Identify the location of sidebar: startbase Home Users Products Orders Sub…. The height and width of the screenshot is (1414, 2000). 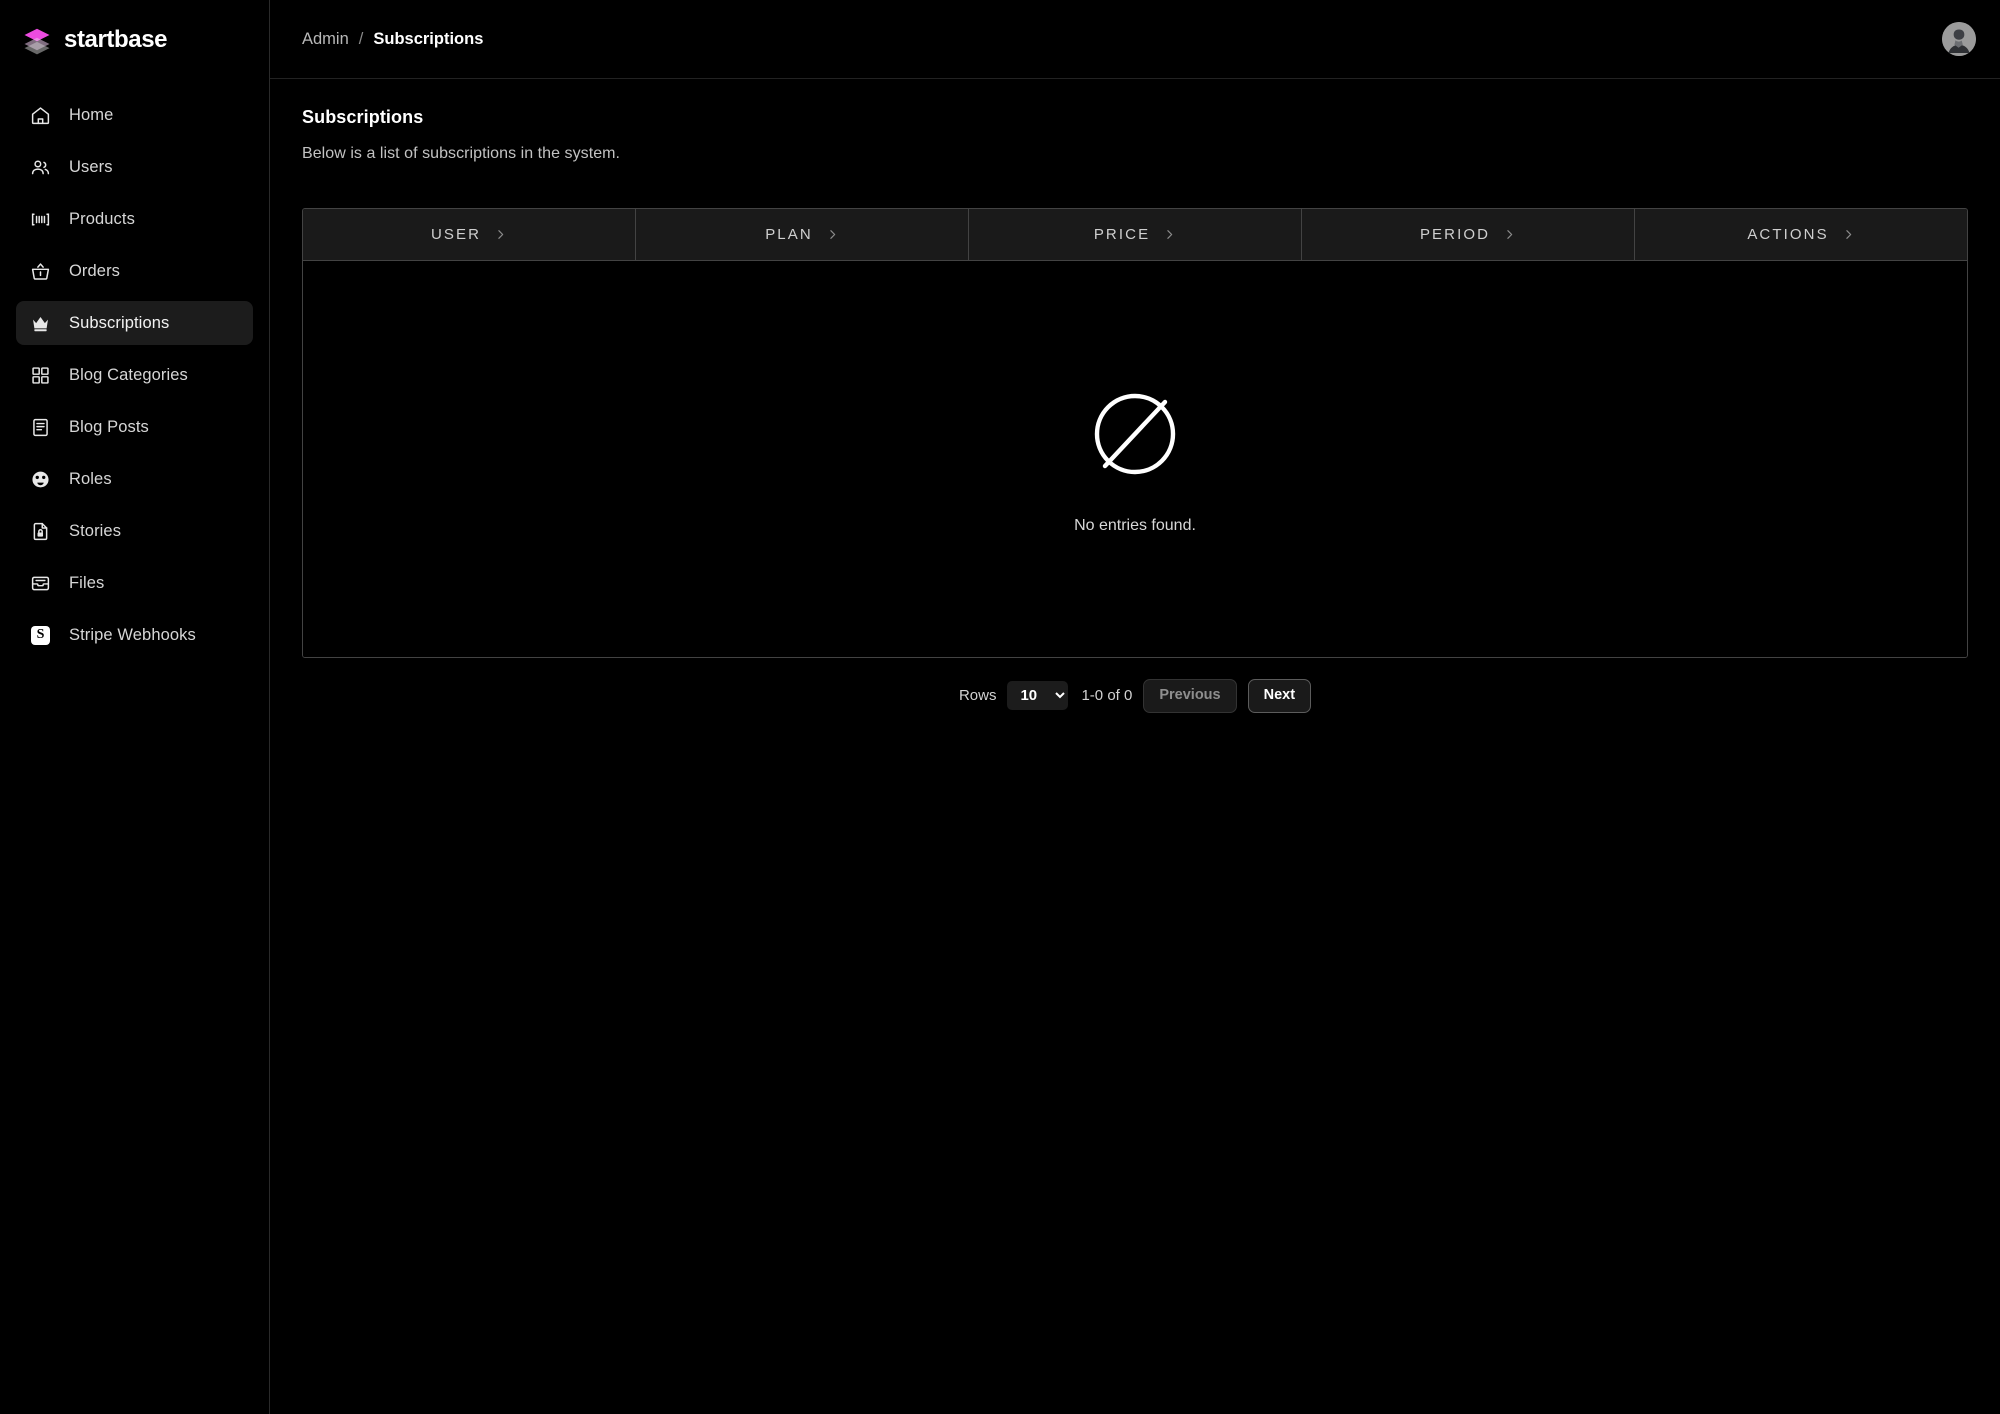
(135, 707).